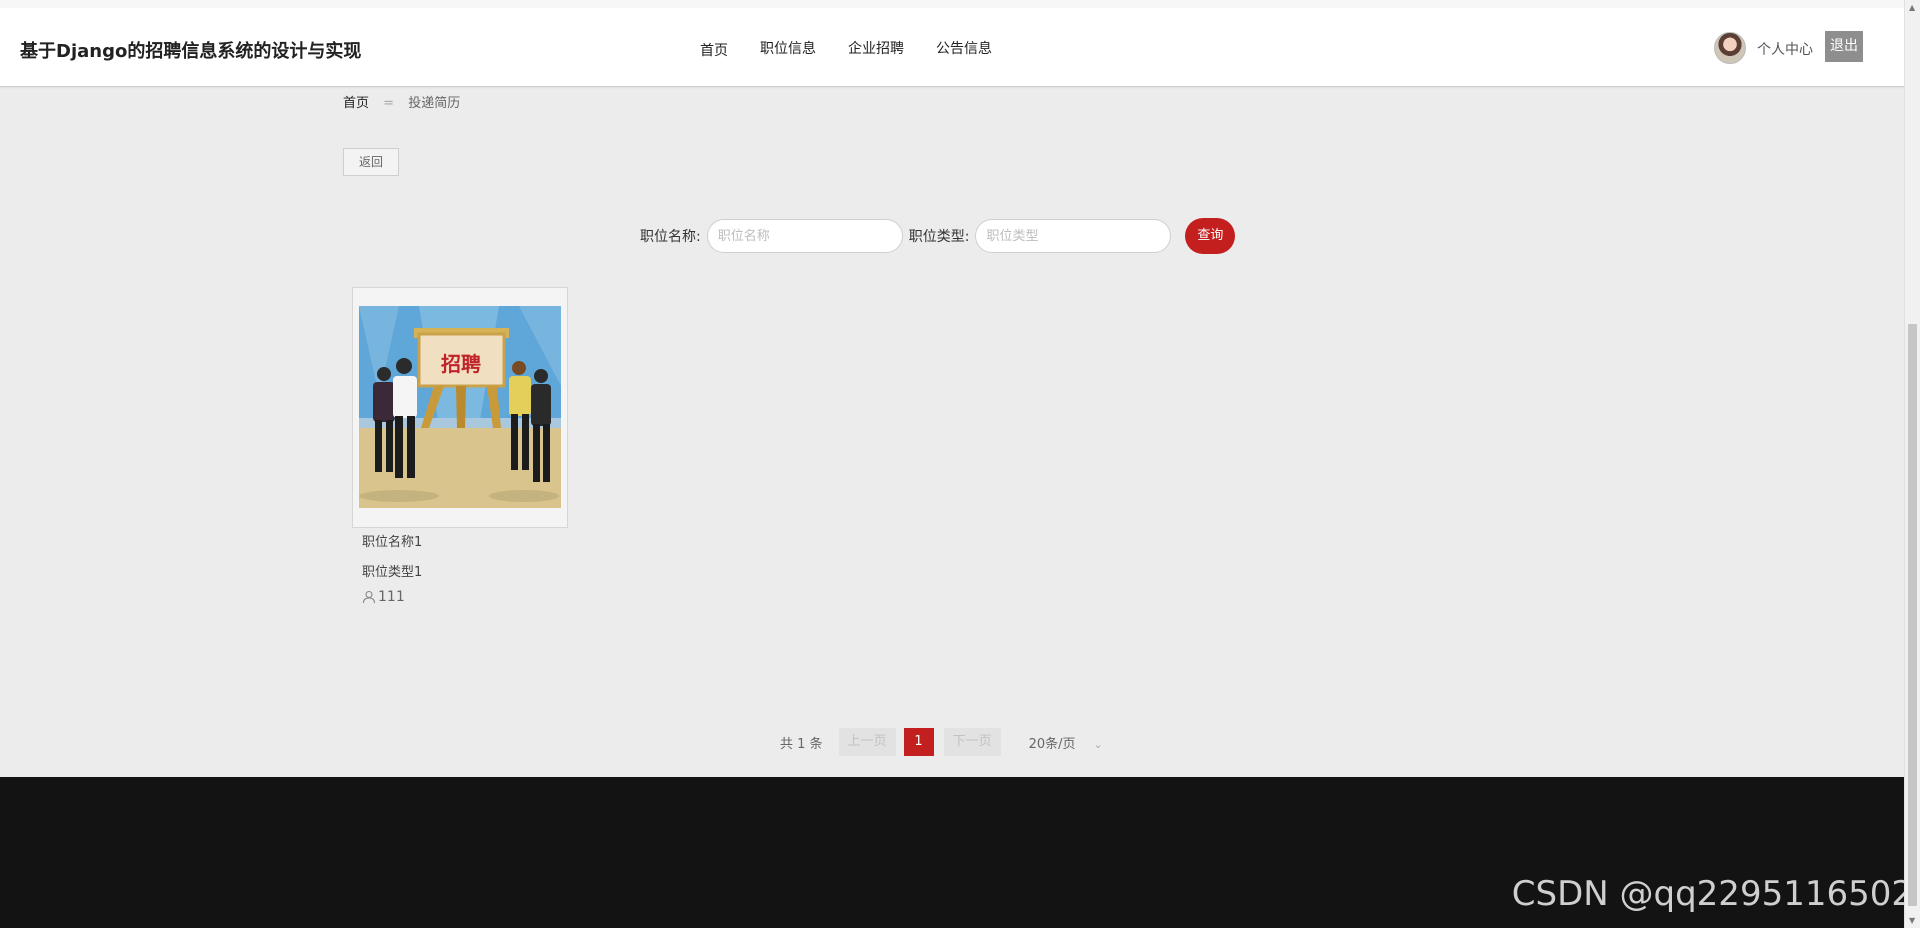 This screenshot has width=1920, height=928. What do you see at coordinates (1912, 920) in the screenshot?
I see `scroll-down-arrow-icon: ▼` at bounding box center [1912, 920].